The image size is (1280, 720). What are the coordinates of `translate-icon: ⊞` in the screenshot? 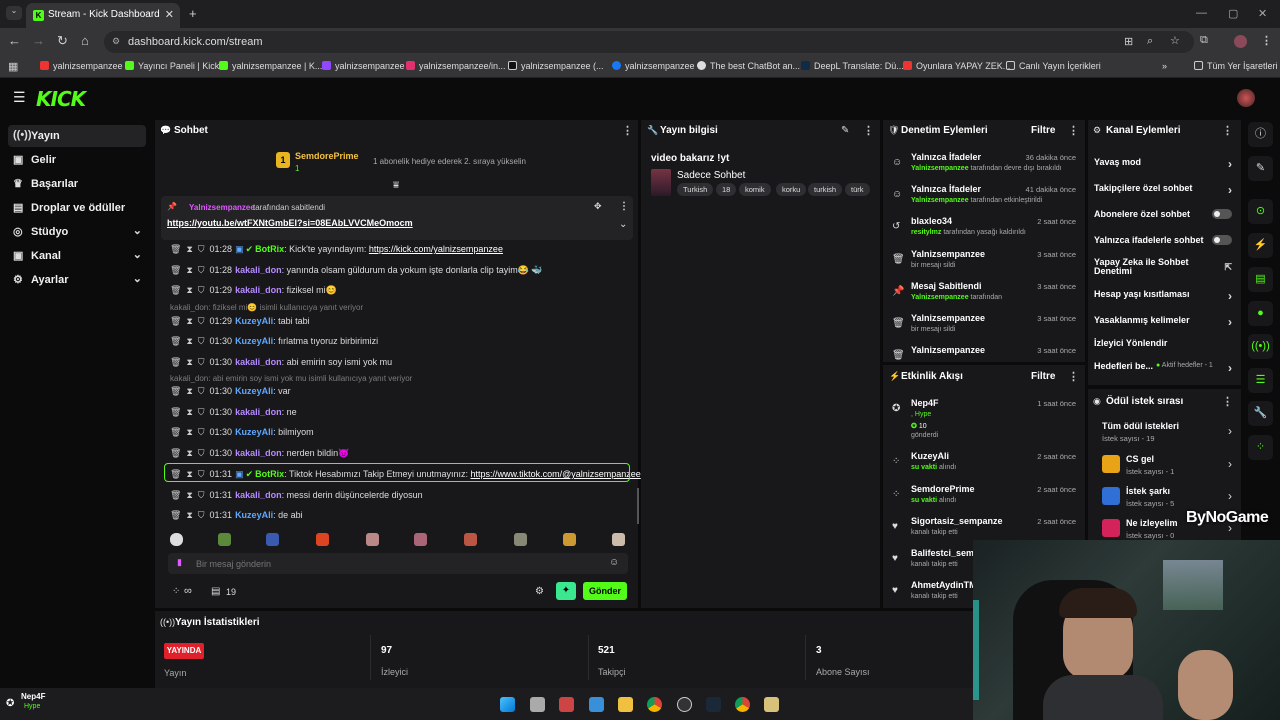 It's located at (1128, 41).